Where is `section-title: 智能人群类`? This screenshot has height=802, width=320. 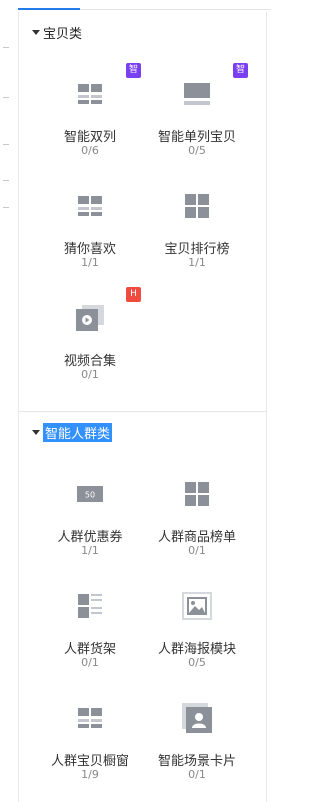 section-title: 智能人群类 is located at coordinates (78, 432).